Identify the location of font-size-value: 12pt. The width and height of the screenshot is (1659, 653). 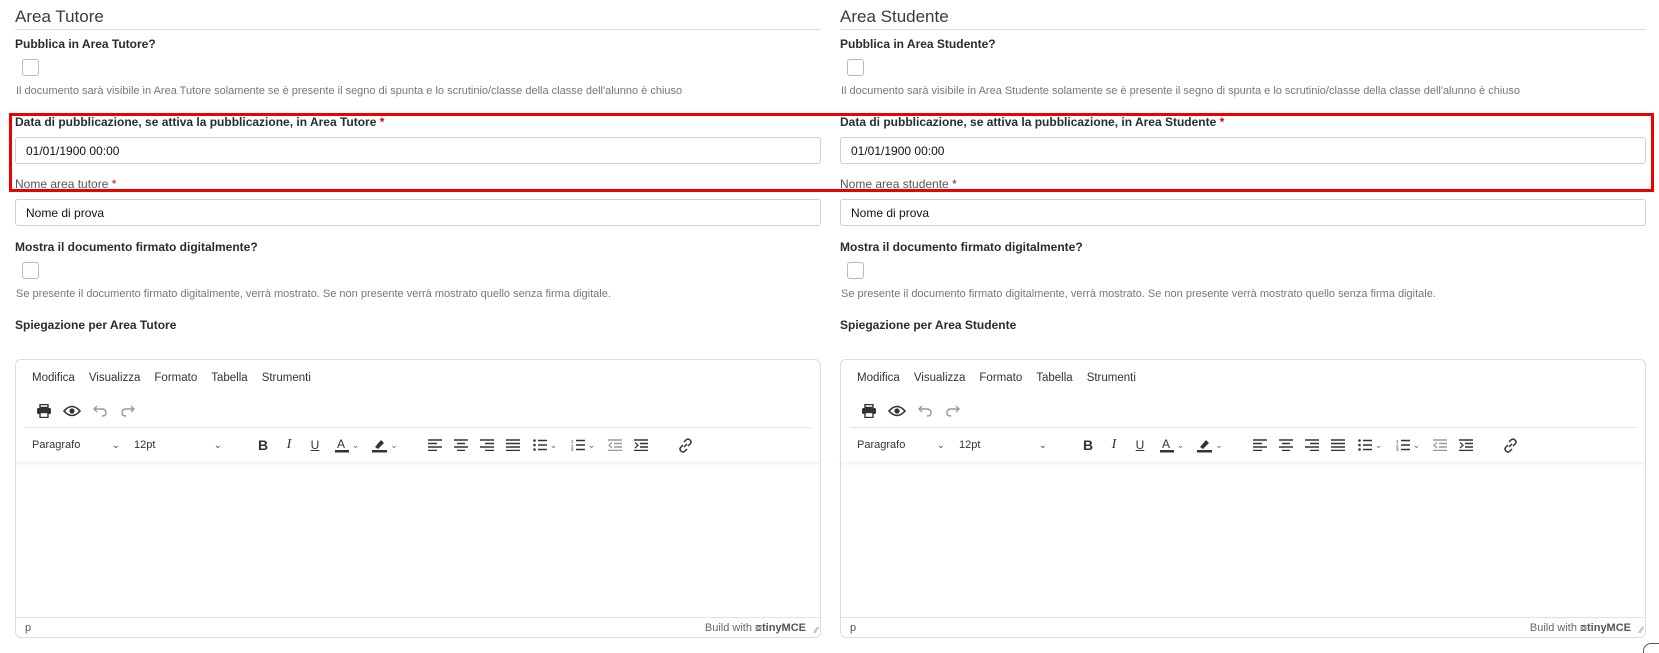
(145, 445).